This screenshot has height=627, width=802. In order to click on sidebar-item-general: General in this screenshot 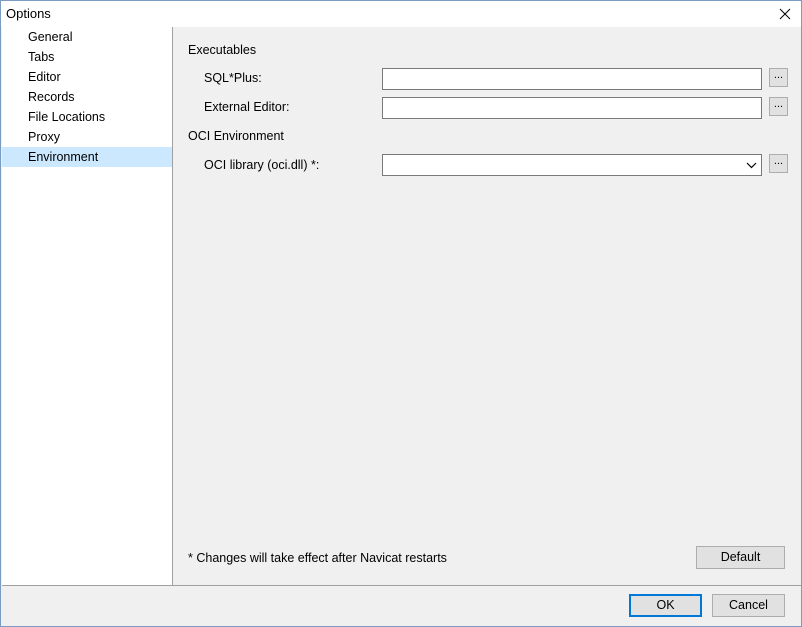, I will do `click(87, 37)`.